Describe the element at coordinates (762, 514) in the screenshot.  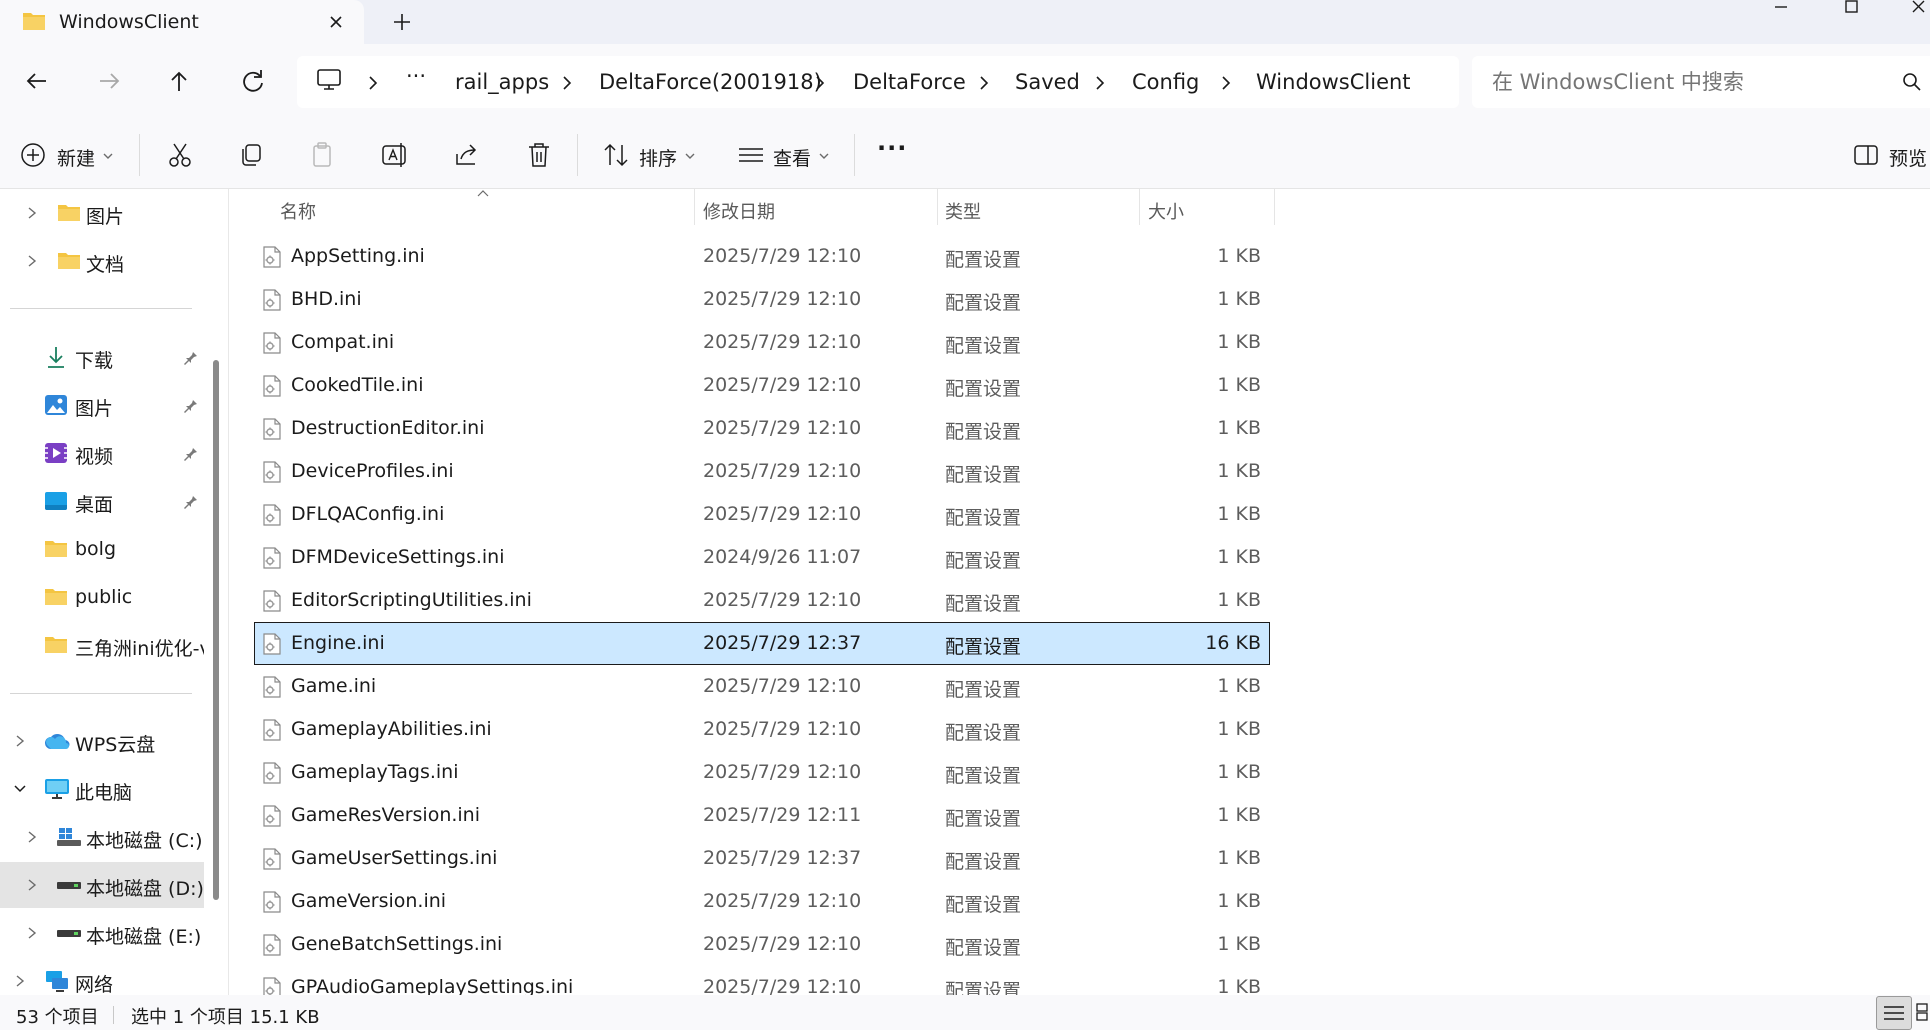
I see `file-row: DFLQAConfig.ini 2025/7/29 12:10 配置设置 1 KB` at that location.